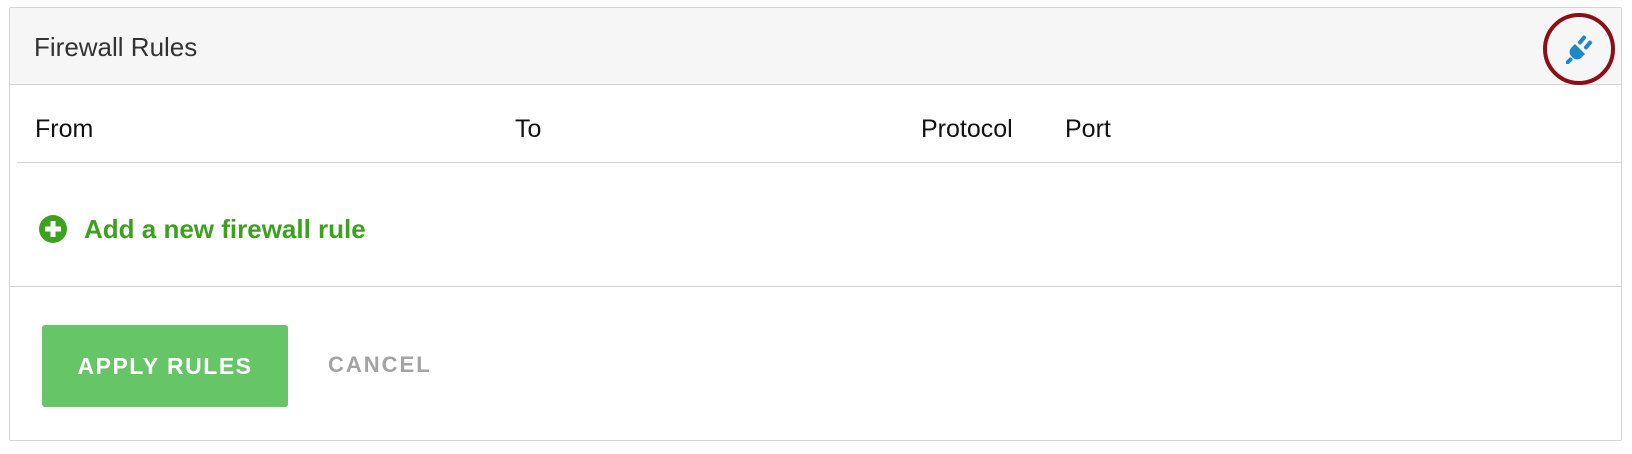 The height and width of the screenshot is (454, 1632). I want to click on add-firewall-rule-link: Add a new firewall rule, so click(202, 229).